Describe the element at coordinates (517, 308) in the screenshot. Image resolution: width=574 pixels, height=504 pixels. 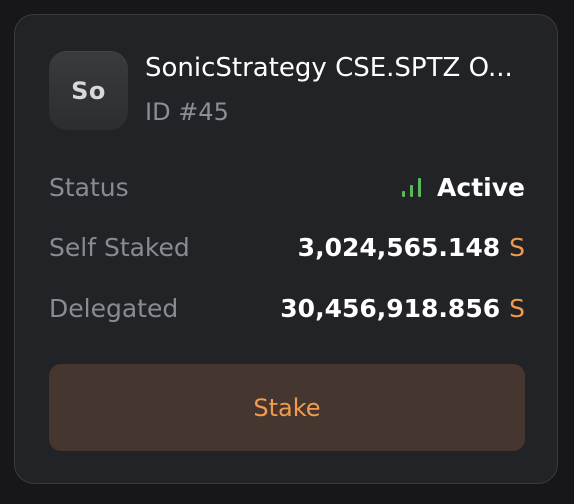
I see `delegated-unit: S` at that location.